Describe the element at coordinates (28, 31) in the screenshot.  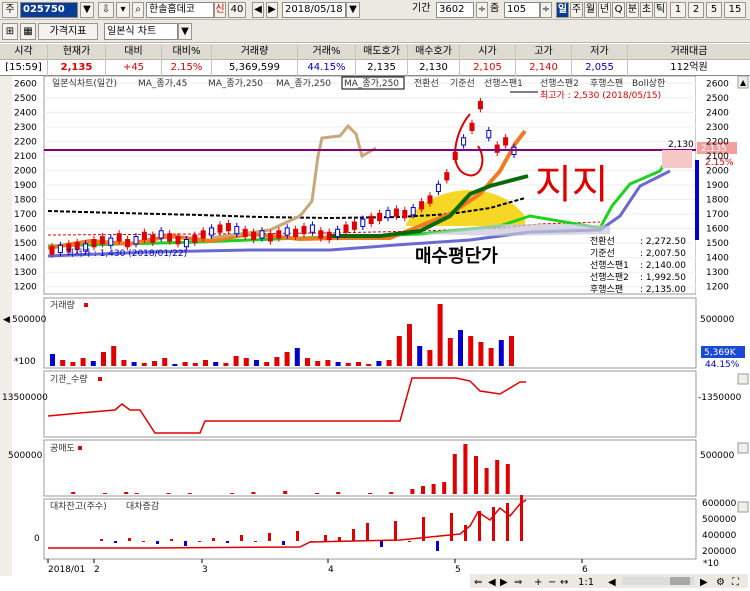
I see `indicator-icon: ▦` at that location.